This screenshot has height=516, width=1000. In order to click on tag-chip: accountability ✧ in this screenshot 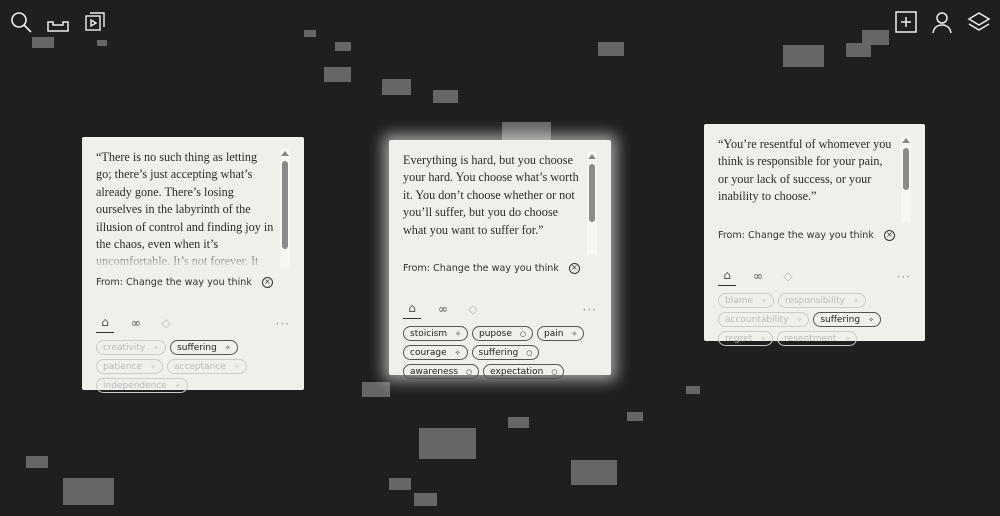, I will do `click(764, 319)`.